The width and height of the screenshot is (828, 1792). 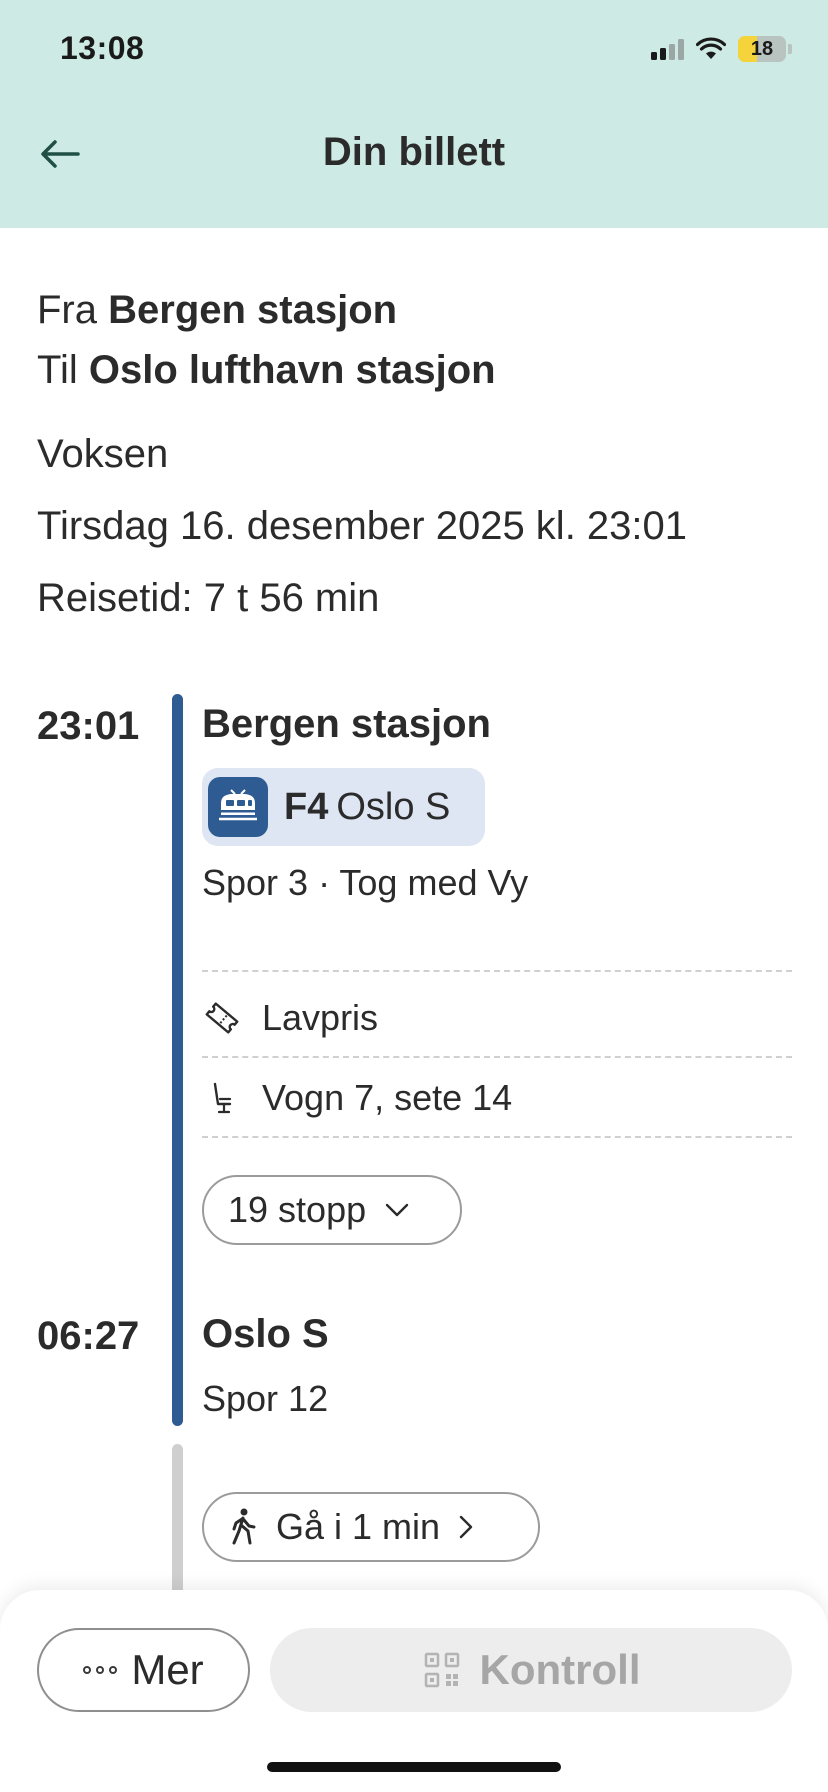 I want to click on header: 13:08 18 Din billett, so click(x=414, y=114).